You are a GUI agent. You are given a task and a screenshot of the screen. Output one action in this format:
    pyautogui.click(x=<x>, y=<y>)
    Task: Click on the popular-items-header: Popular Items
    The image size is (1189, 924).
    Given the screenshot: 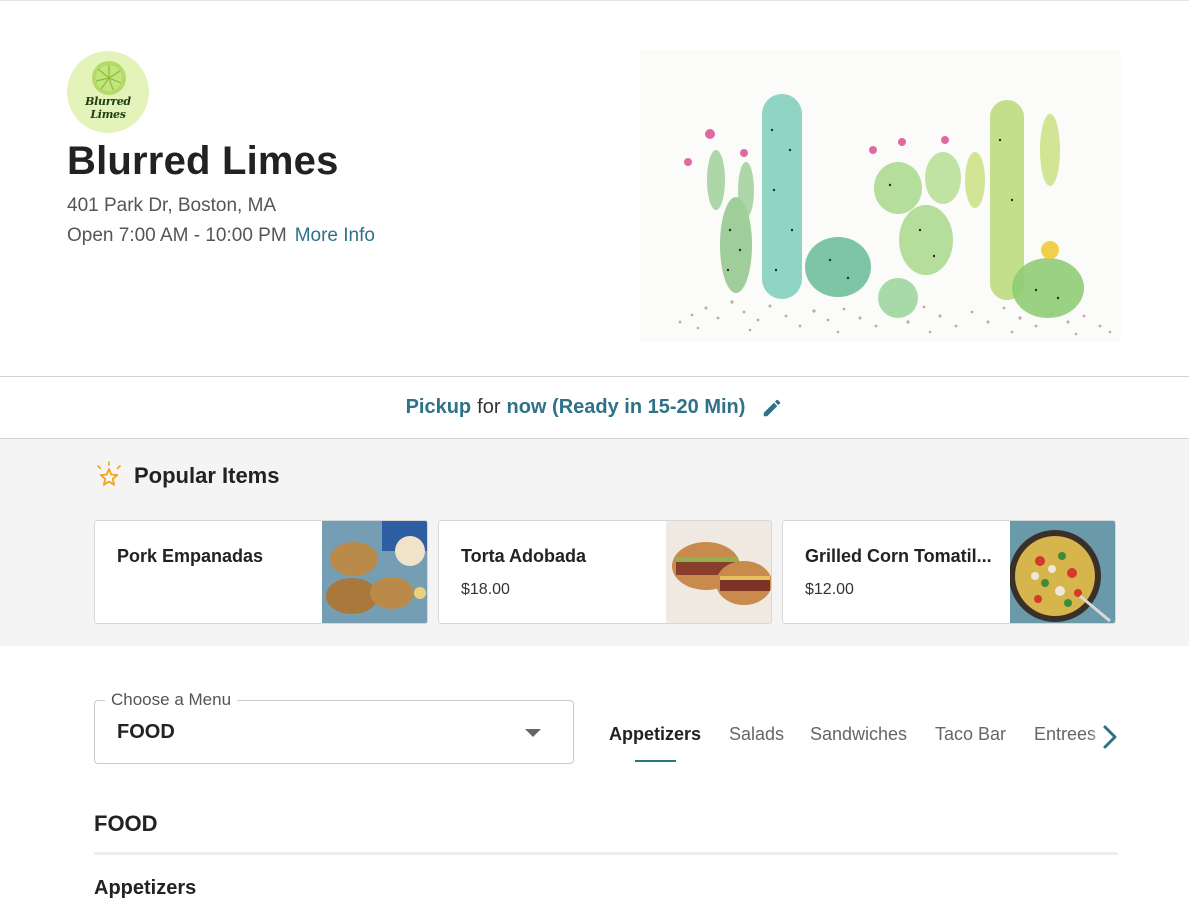 What is the action you would take?
    pyautogui.click(x=186, y=476)
    